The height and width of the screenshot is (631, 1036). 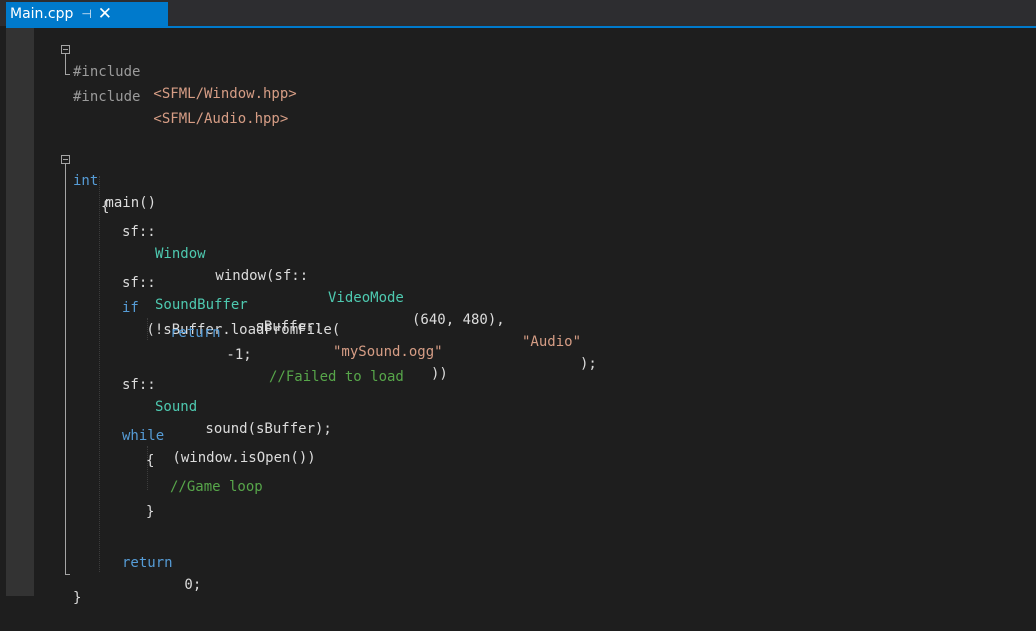 What do you see at coordinates (86, 181) in the screenshot?
I see `code-token: int` at bounding box center [86, 181].